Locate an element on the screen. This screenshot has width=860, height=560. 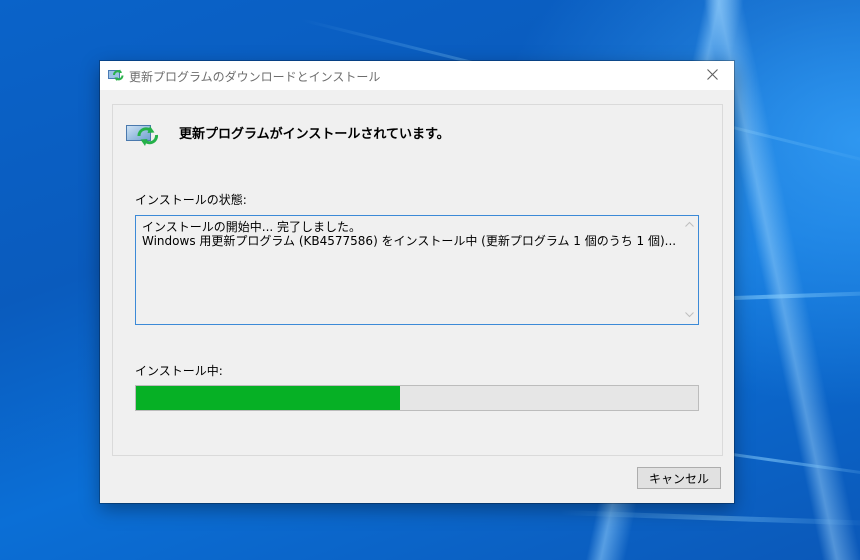
install-progress-bar is located at coordinates (417, 398).